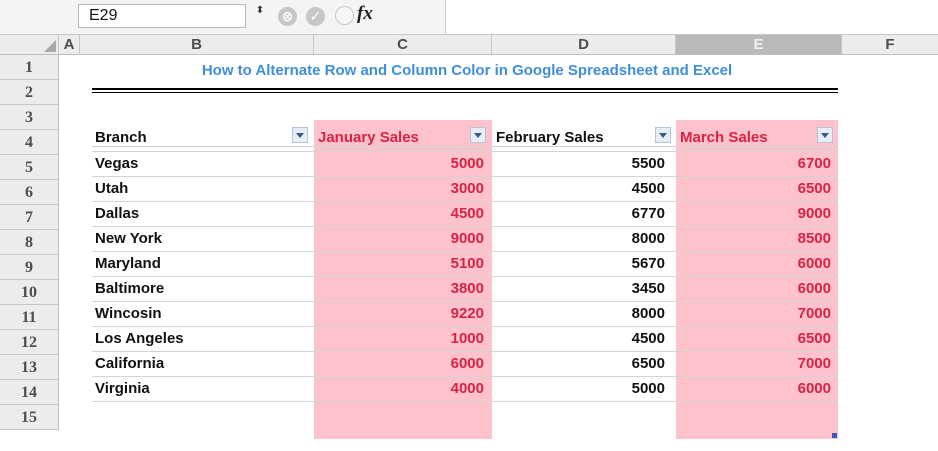 The width and height of the screenshot is (938, 451). Describe the element at coordinates (29, 267) in the screenshot. I see `row-header: 9` at that location.